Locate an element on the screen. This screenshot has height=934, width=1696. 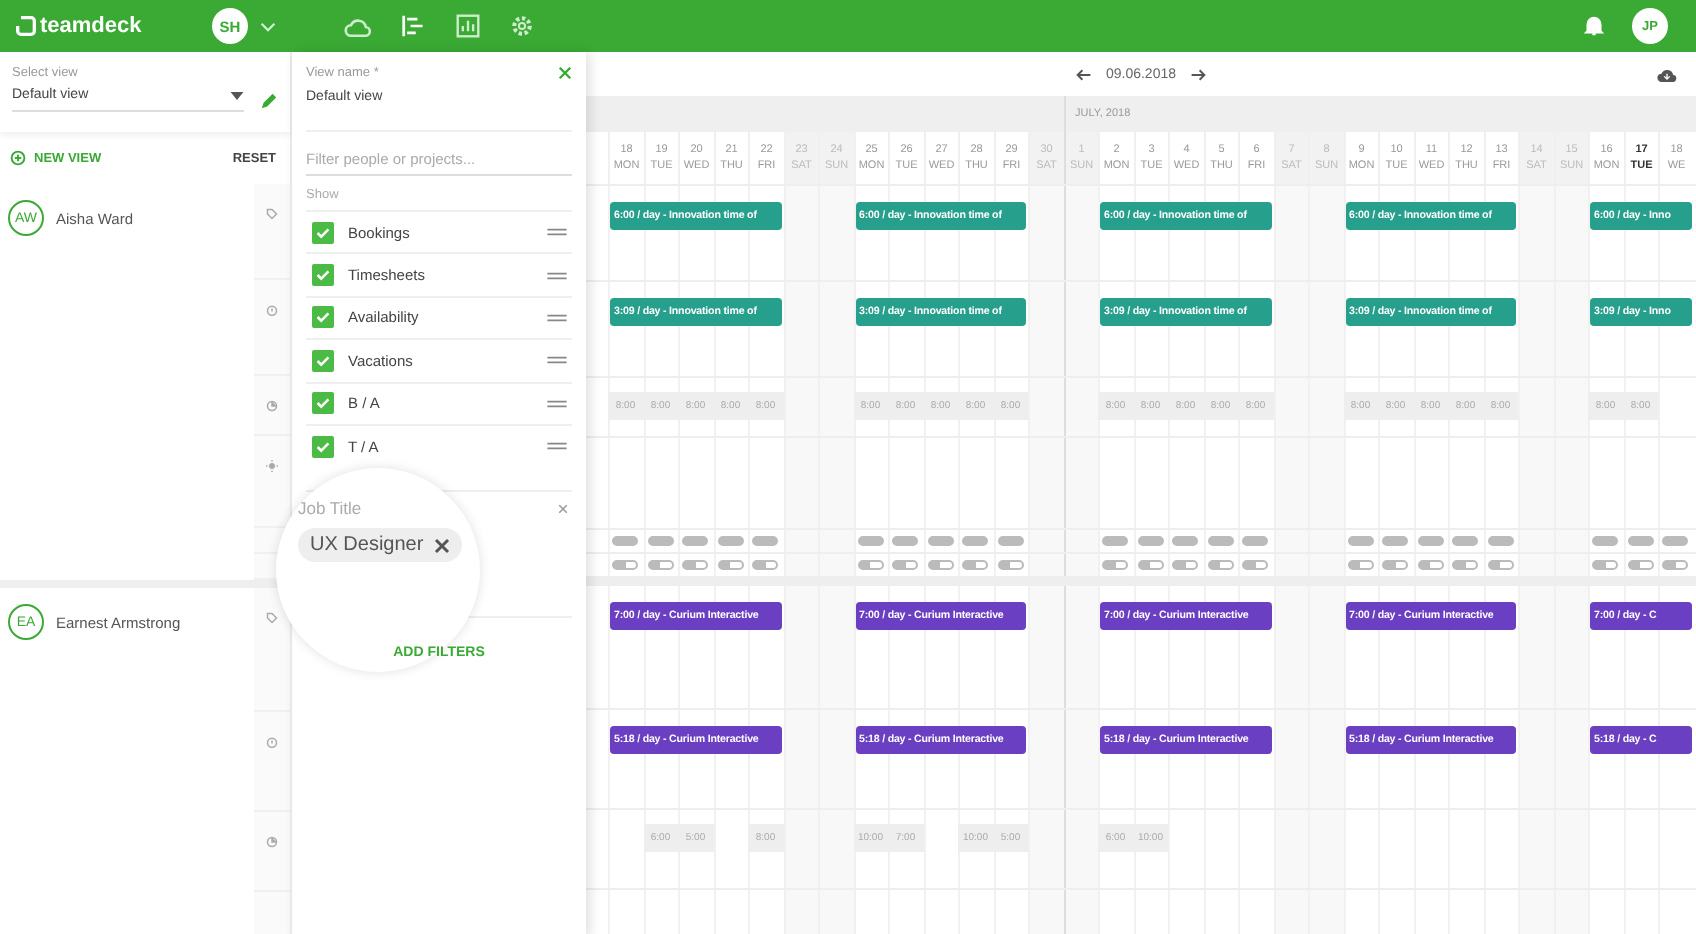
plus-circle-icon is located at coordinates (18, 158).